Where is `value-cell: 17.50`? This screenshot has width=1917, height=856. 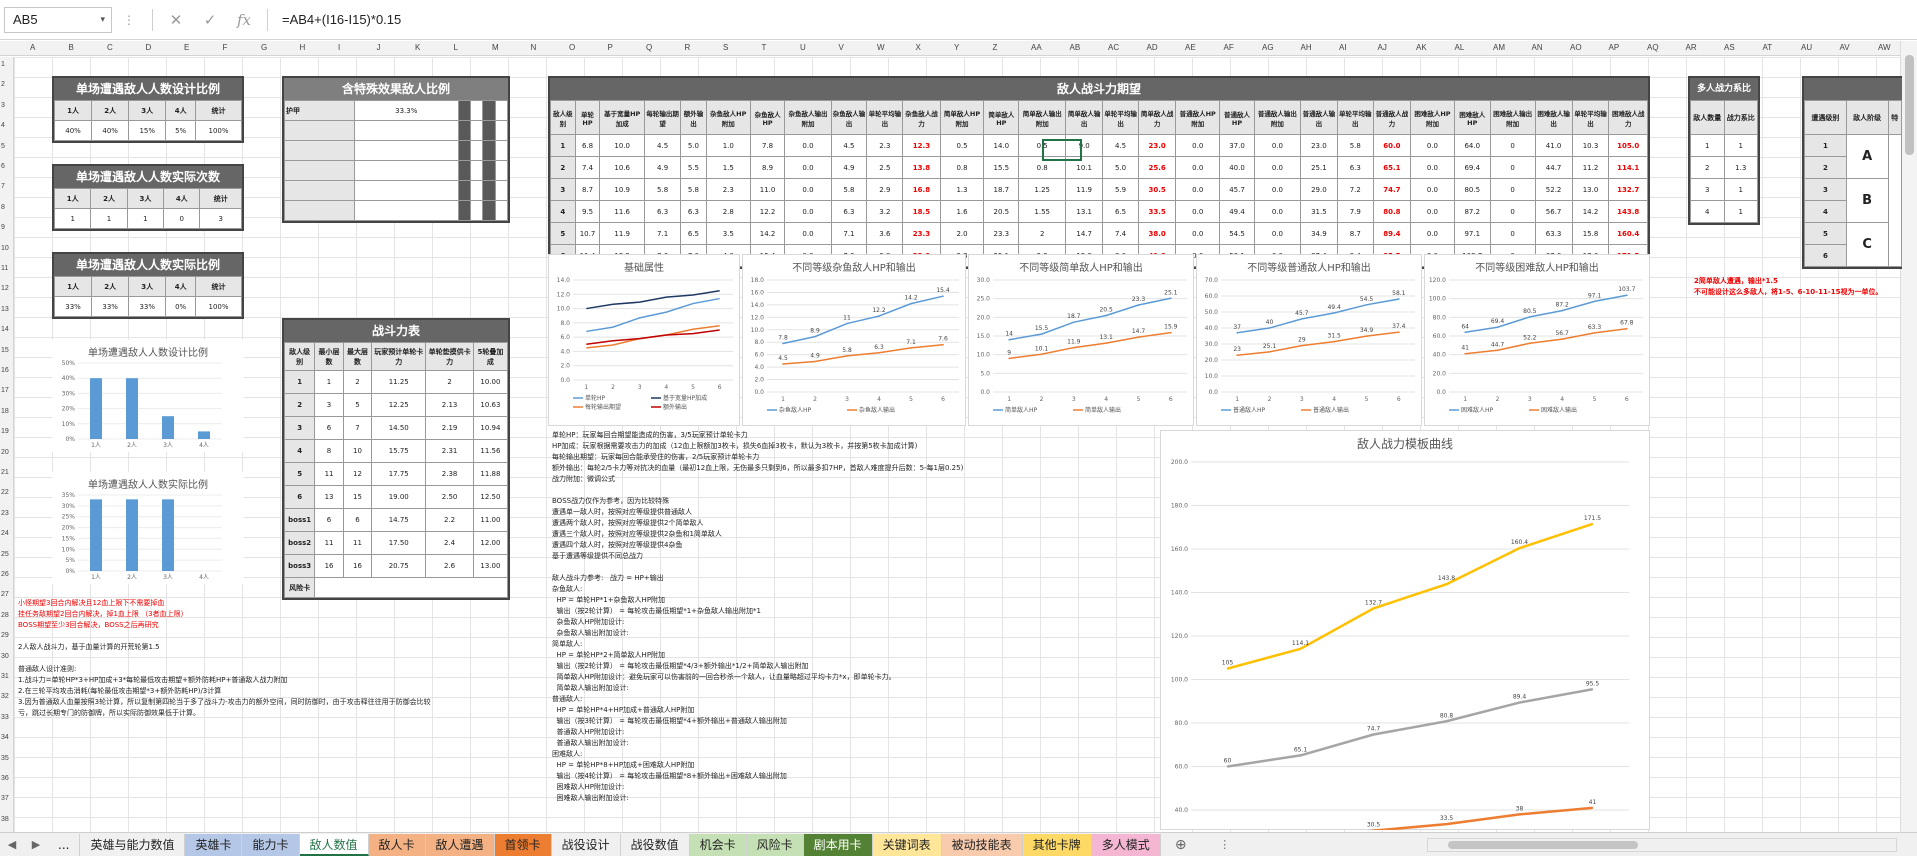 value-cell: 17.50 is located at coordinates (399, 543).